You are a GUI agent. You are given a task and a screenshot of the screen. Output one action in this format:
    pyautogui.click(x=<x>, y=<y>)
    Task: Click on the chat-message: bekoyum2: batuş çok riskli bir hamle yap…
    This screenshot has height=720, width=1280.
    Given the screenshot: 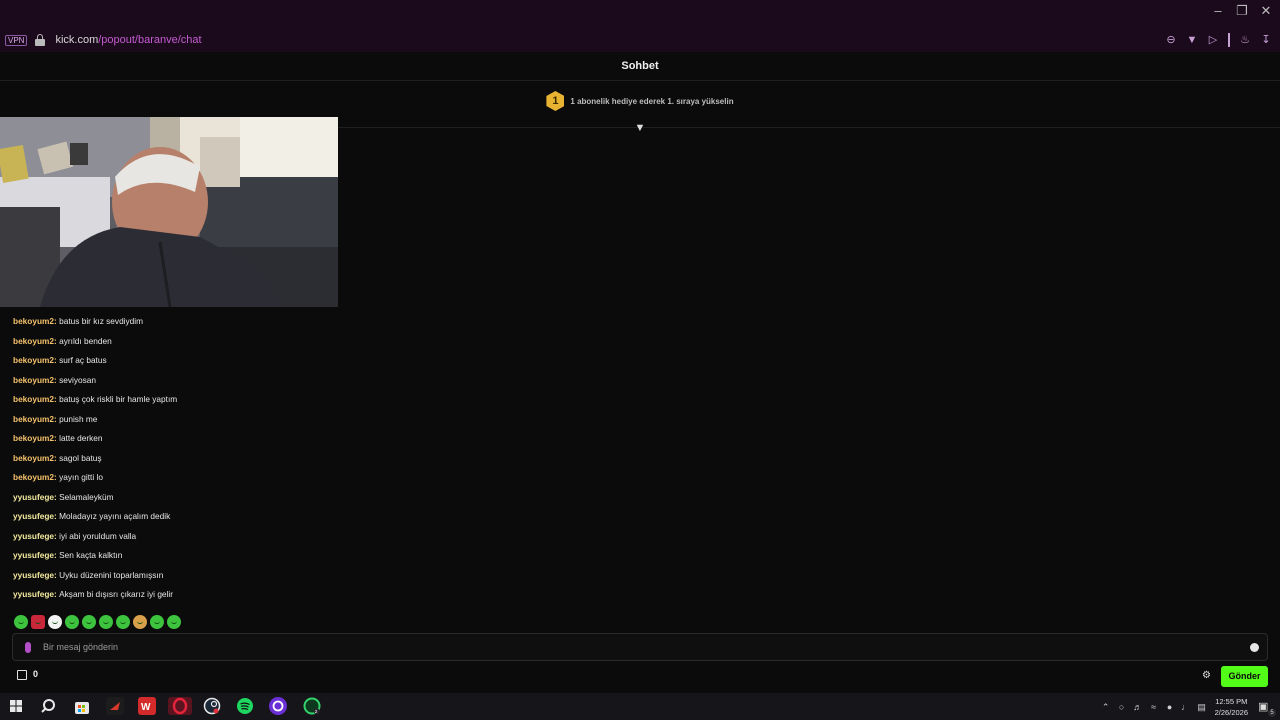 What is the action you would take?
    pyautogui.click(x=95, y=401)
    